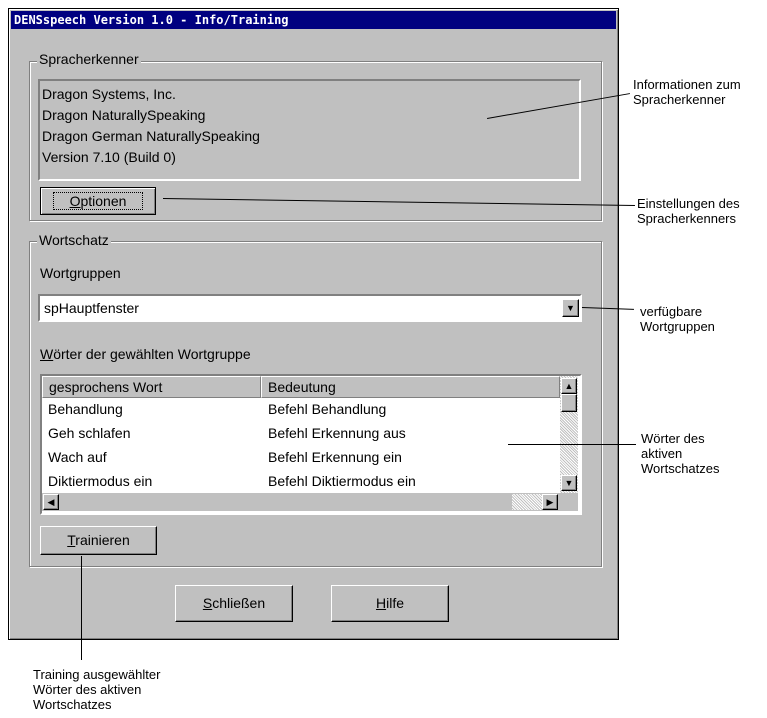 Image resolution: width=767 pixels, height=718 pixels. Describe the element at coordinates (100, 481) in the screenshot. I see `table-cell: Diktiermodus ein` at that location.